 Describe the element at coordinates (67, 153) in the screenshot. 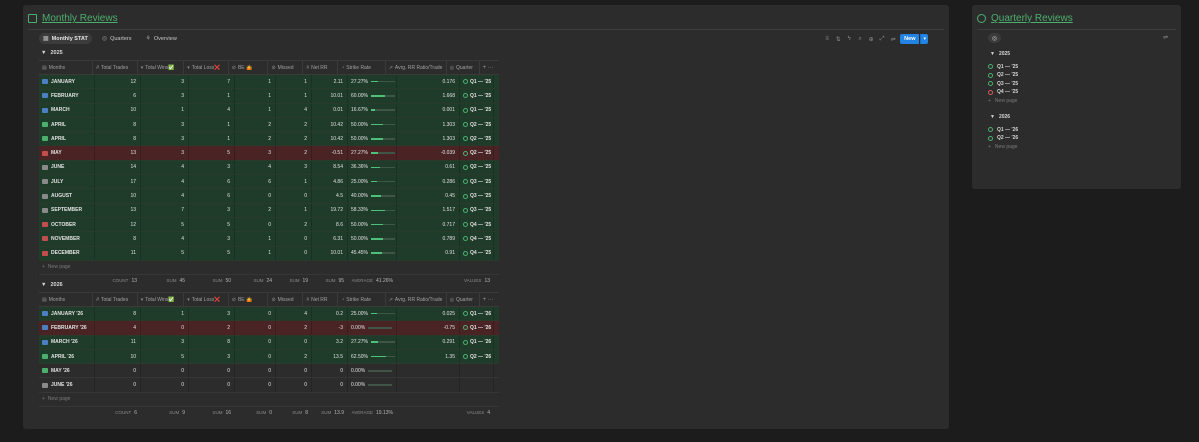

I see `month-name-cell: MAY` at that location.